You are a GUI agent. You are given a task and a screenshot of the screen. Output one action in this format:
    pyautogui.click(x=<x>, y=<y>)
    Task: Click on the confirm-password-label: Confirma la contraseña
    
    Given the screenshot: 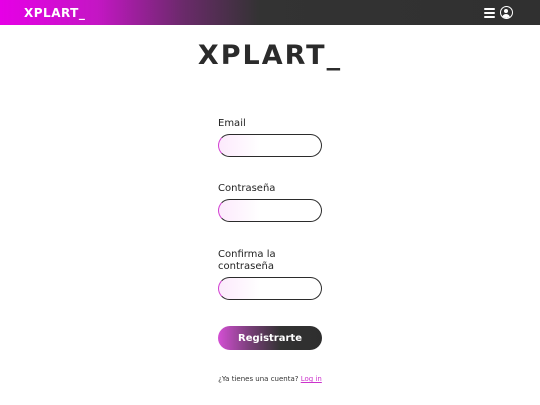 What is the action you would take?
    pyautogui.click(x=247, y=260)
    